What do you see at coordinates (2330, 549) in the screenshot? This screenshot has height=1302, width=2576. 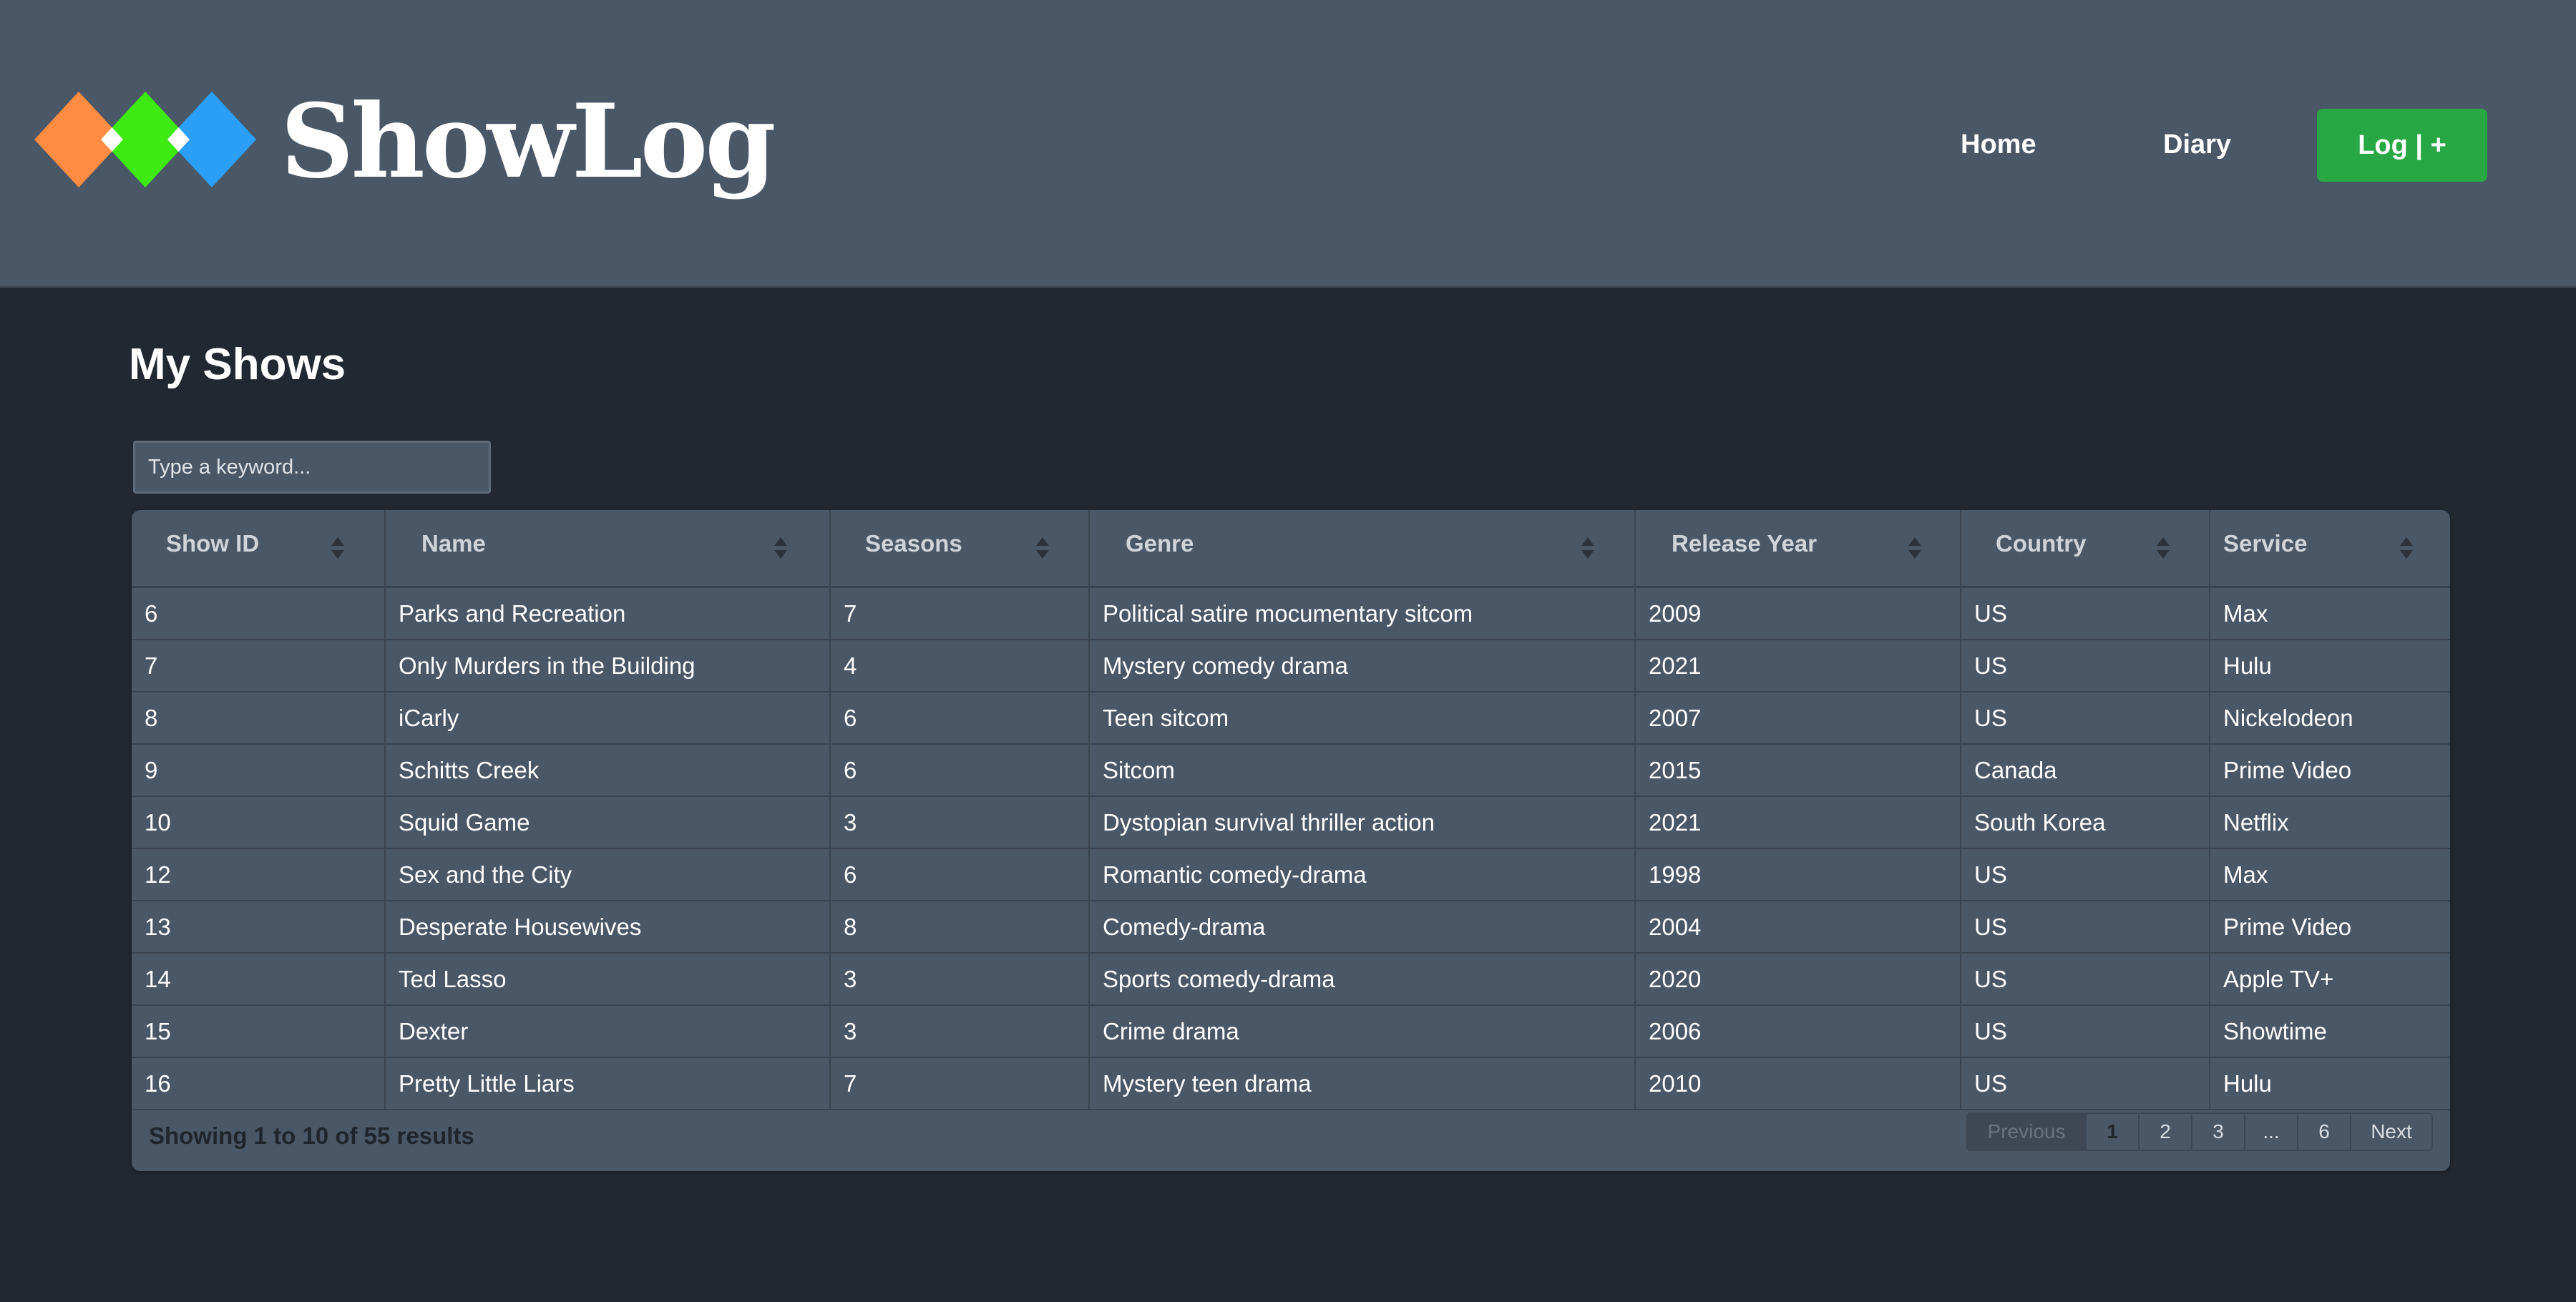 I see `column-header-service: Service` at bounding box center [2330, 549].